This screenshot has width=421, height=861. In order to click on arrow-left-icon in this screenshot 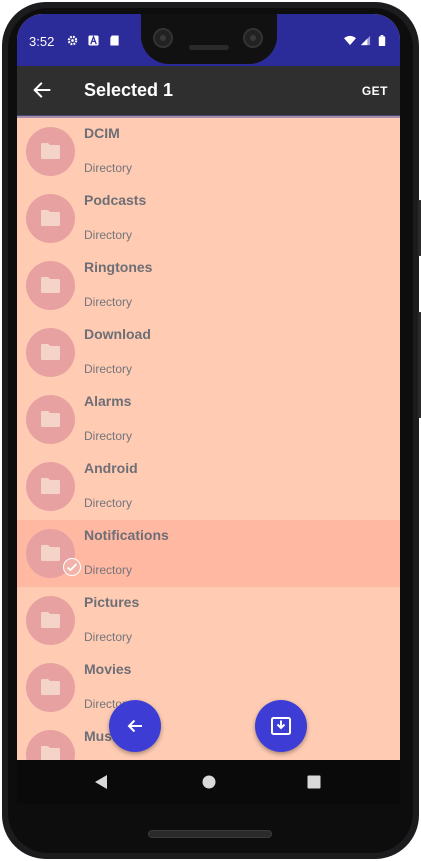, I will do `click(134, 726)`.